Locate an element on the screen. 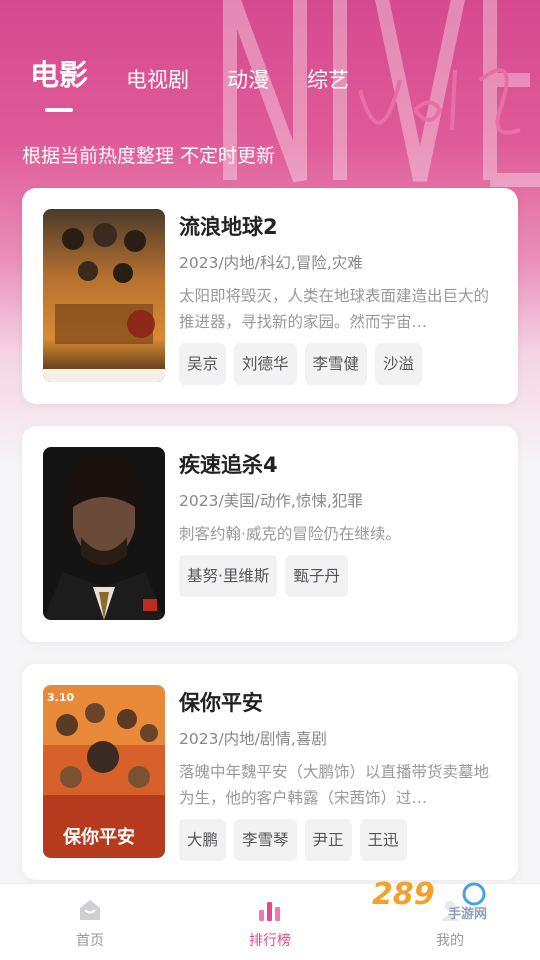  actor-tag: 尹正 is located at coordinates (328, 840).